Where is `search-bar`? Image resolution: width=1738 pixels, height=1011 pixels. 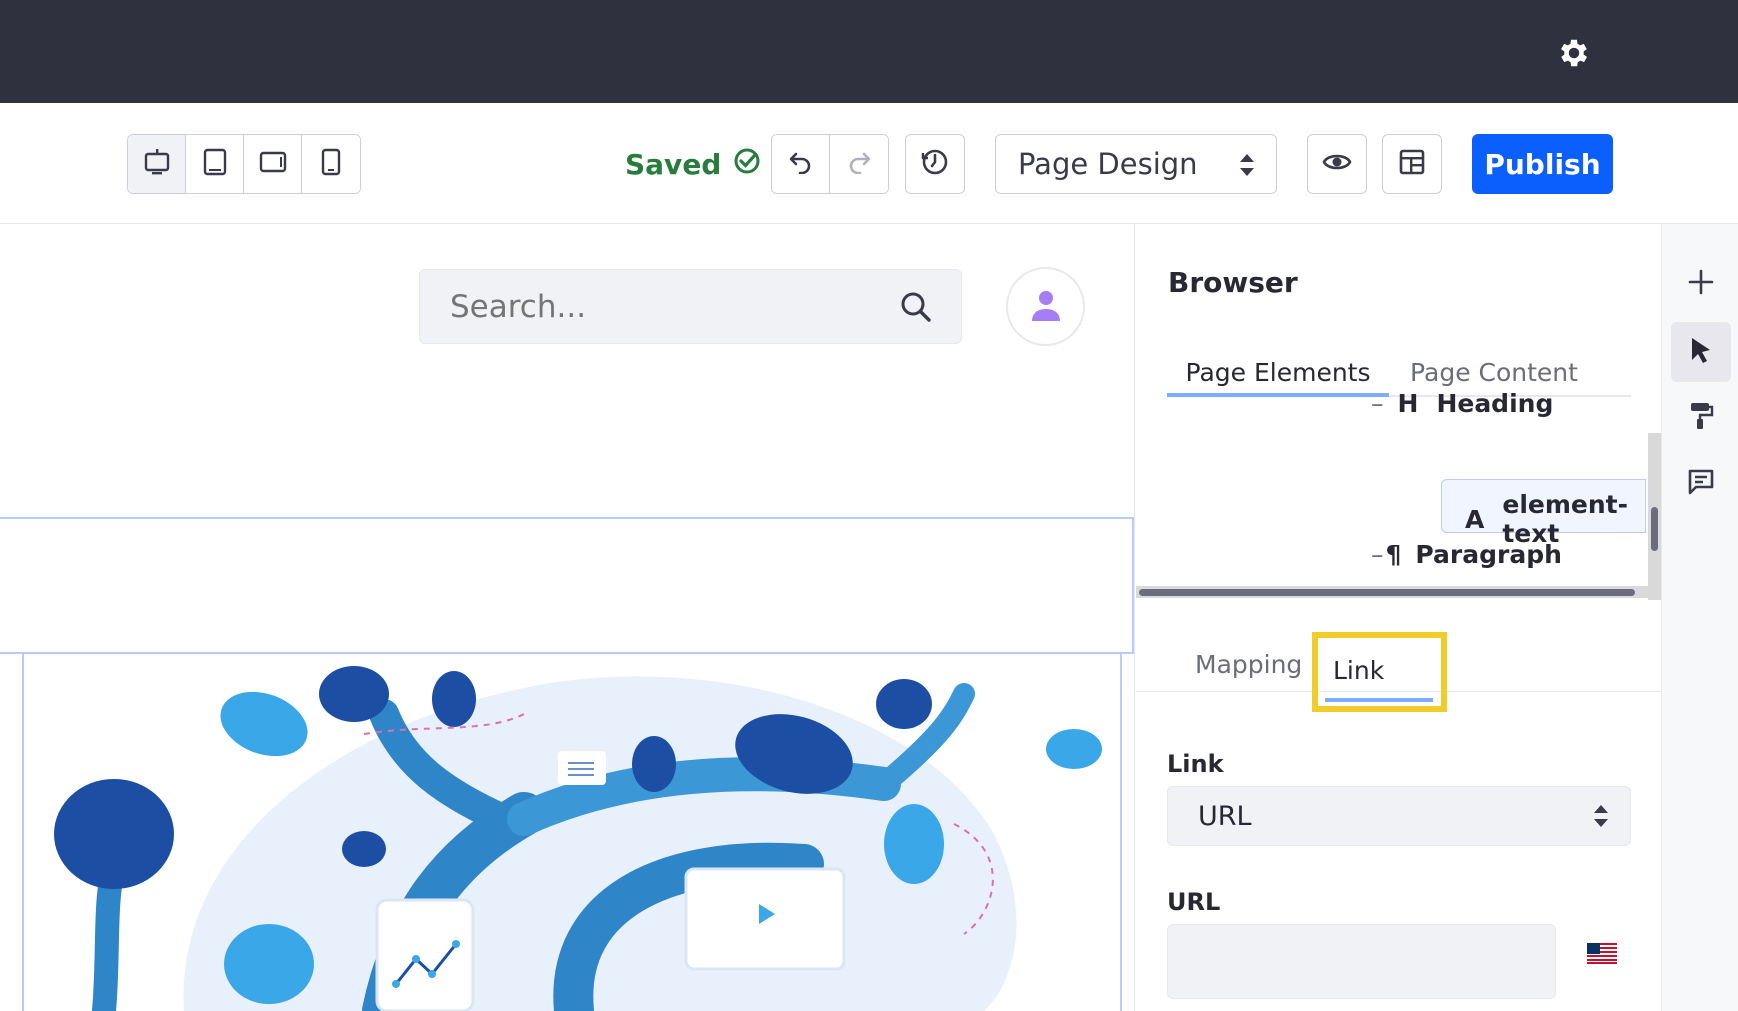
search-bar is located at coordinates (690, 306).